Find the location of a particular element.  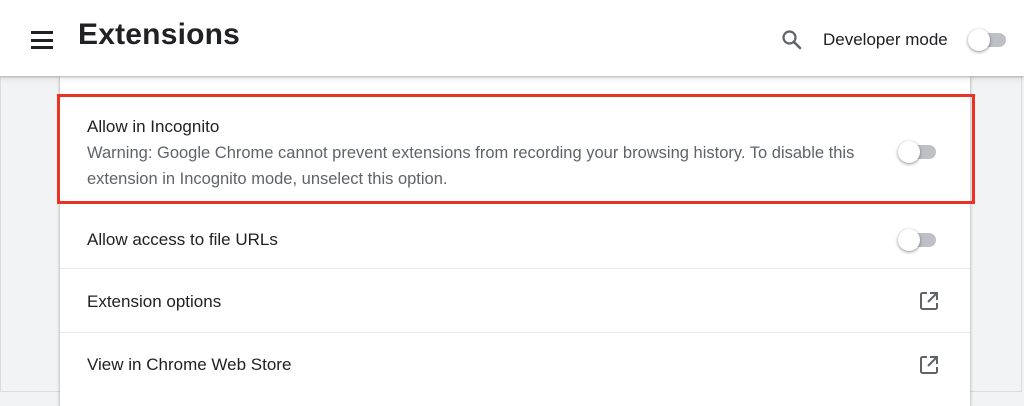

page-title: Extensions is located at coordinates (159, 34).